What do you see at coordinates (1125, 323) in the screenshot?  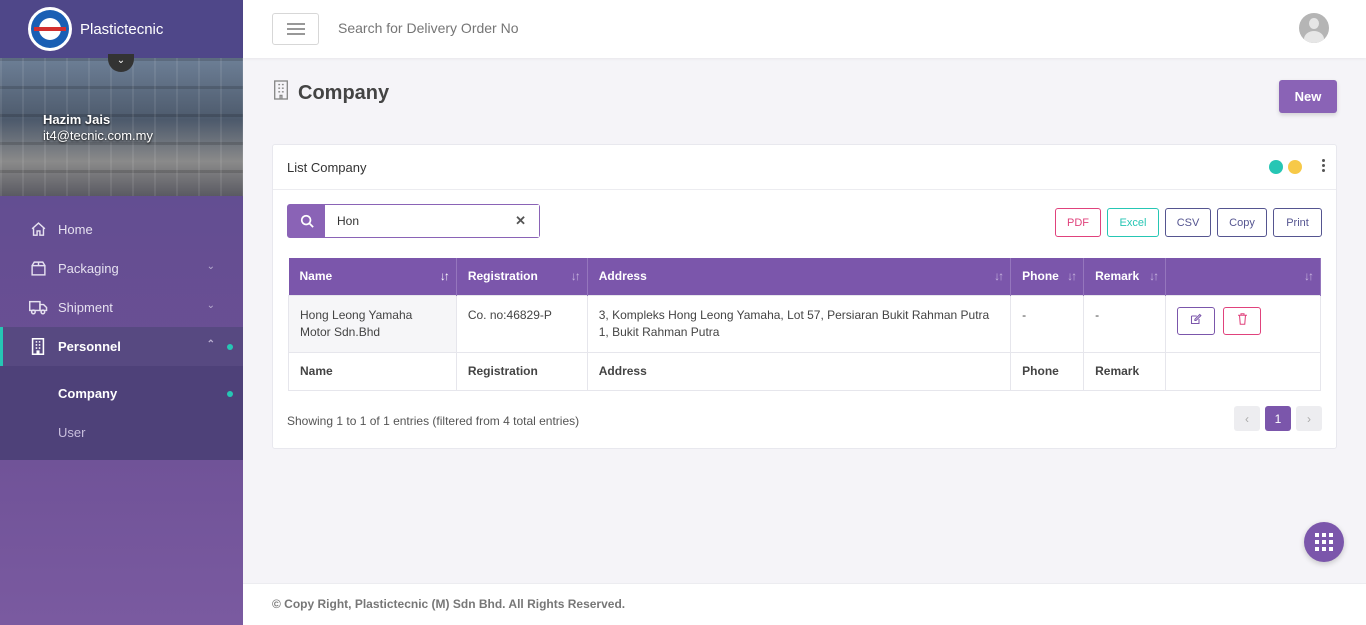 I see `cell-remark: -` at bounding box center [1125, 323].